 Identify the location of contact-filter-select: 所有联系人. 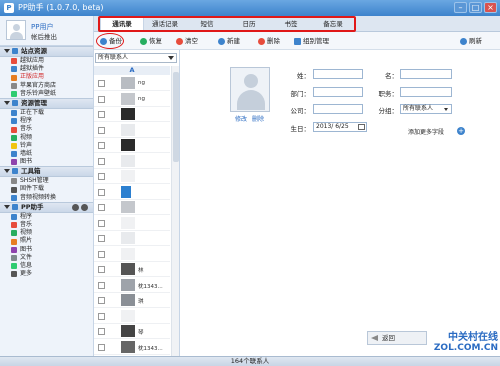
(136, 58).